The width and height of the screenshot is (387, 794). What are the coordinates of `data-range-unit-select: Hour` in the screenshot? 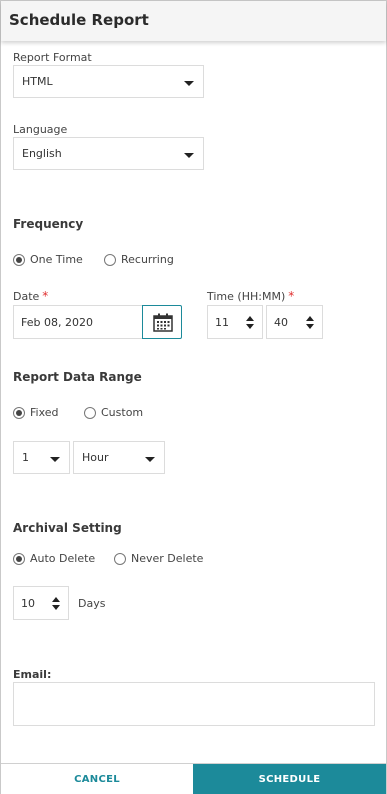 It's located at (119, 457).